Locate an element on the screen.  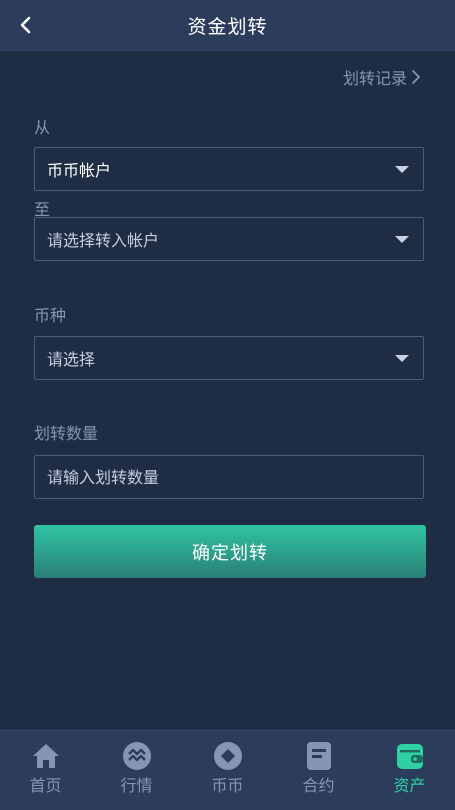
currency-select: 请选择 is located at coordinates (229, 358).